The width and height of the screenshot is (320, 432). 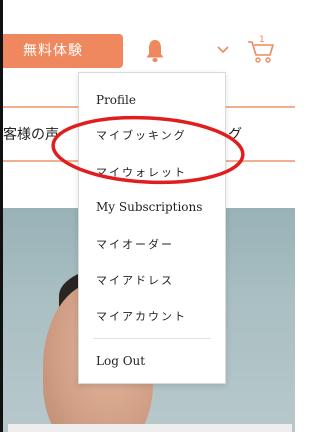 I want to click on menu-divider, so click(x=152, y=338).